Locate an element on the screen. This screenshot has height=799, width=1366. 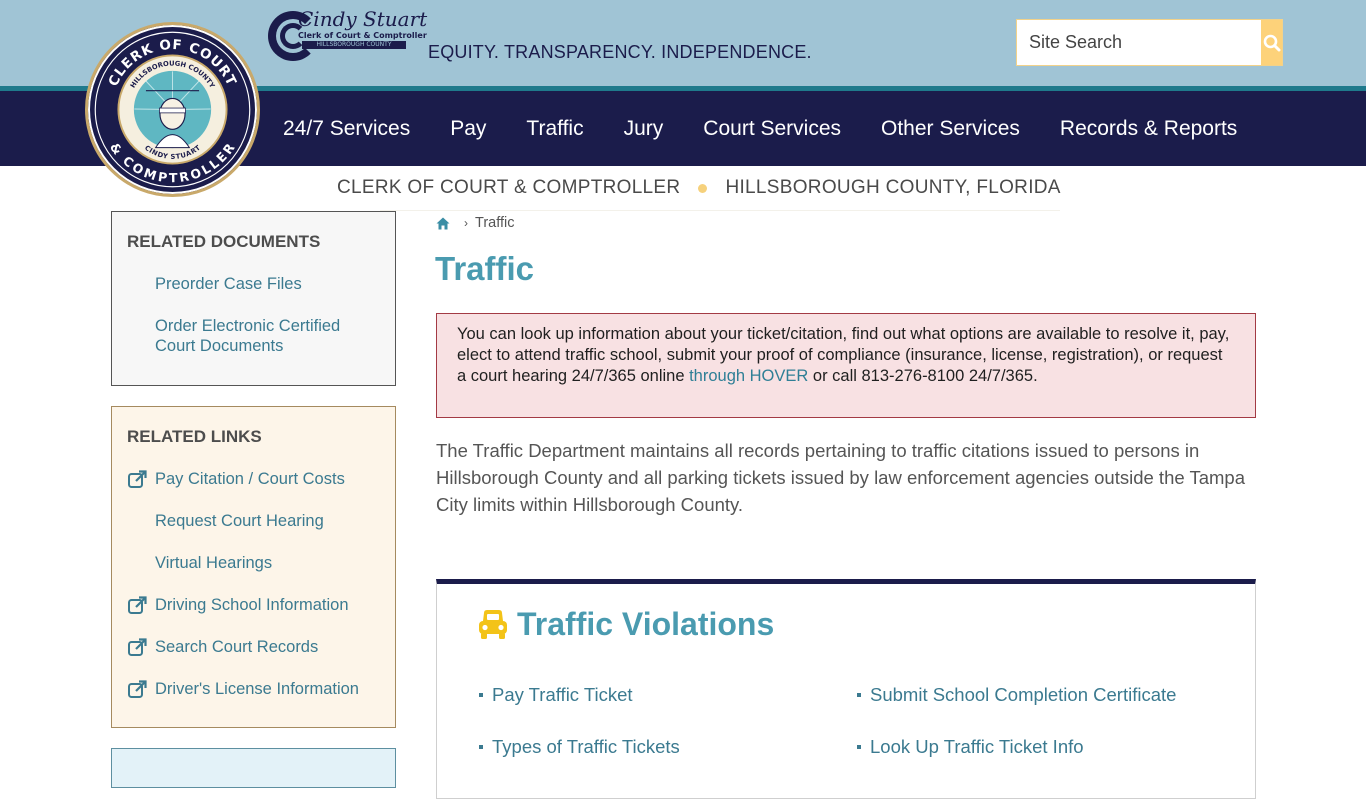
related-link: Request Court Hearing is located at coordinates (253, 521).